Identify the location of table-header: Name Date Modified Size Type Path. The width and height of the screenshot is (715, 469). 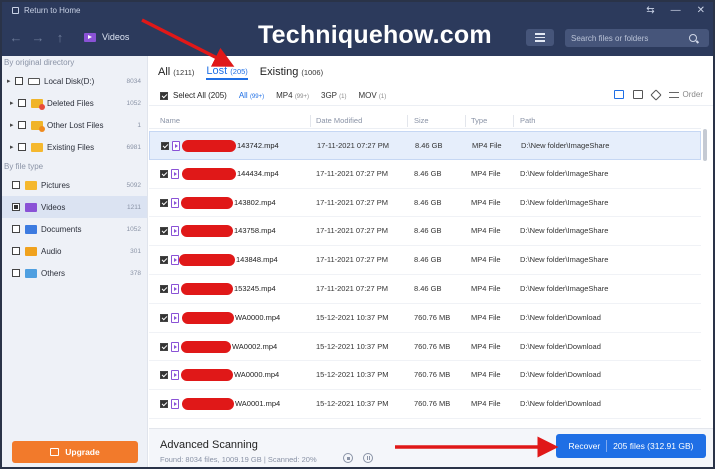
(425, 121).